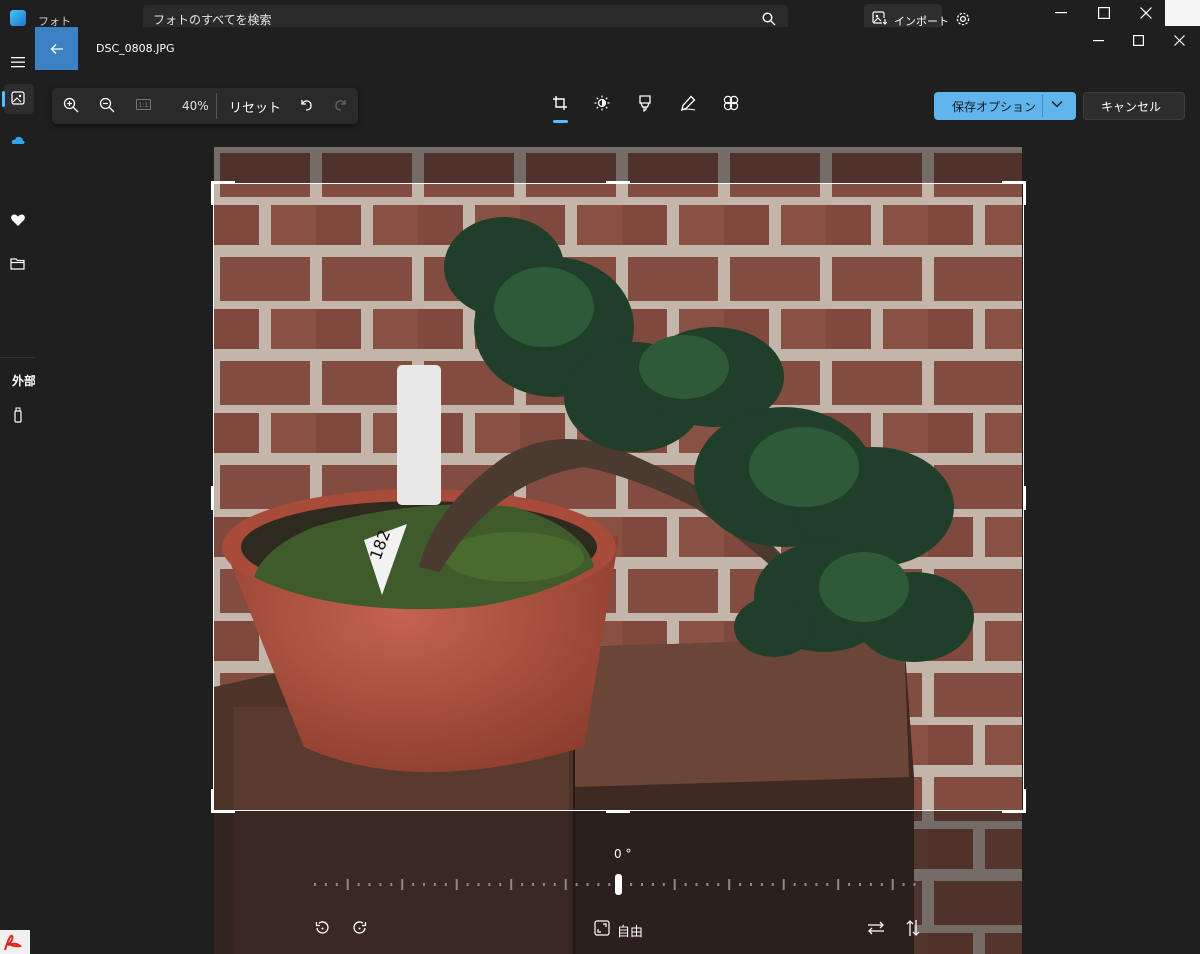 This screenshot has width=1200, height=954. Describe the element at coordinates (17, 491) in the screenshot. I see `background-sidebar` at that location.